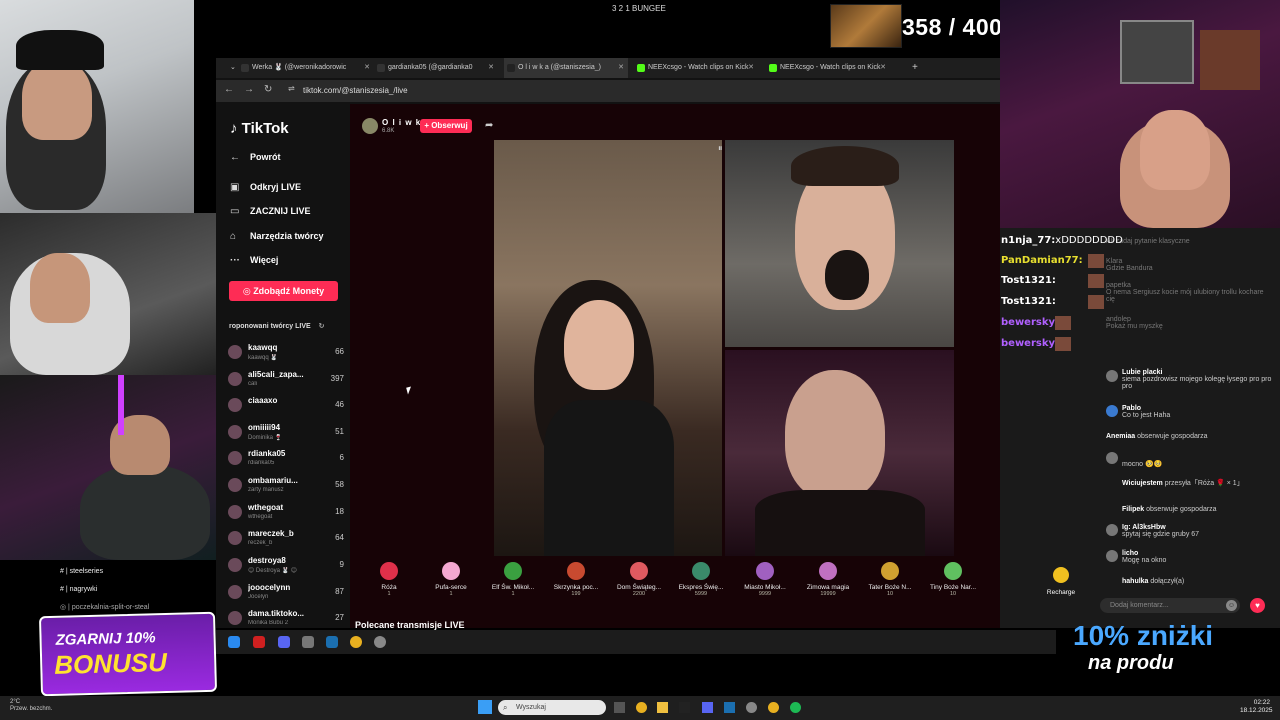 The width and height of the screenshot is (1280, 720). Describe the element at coordinates (908, 68) in the screenshot. I see `new-tab-button: +` at that location.